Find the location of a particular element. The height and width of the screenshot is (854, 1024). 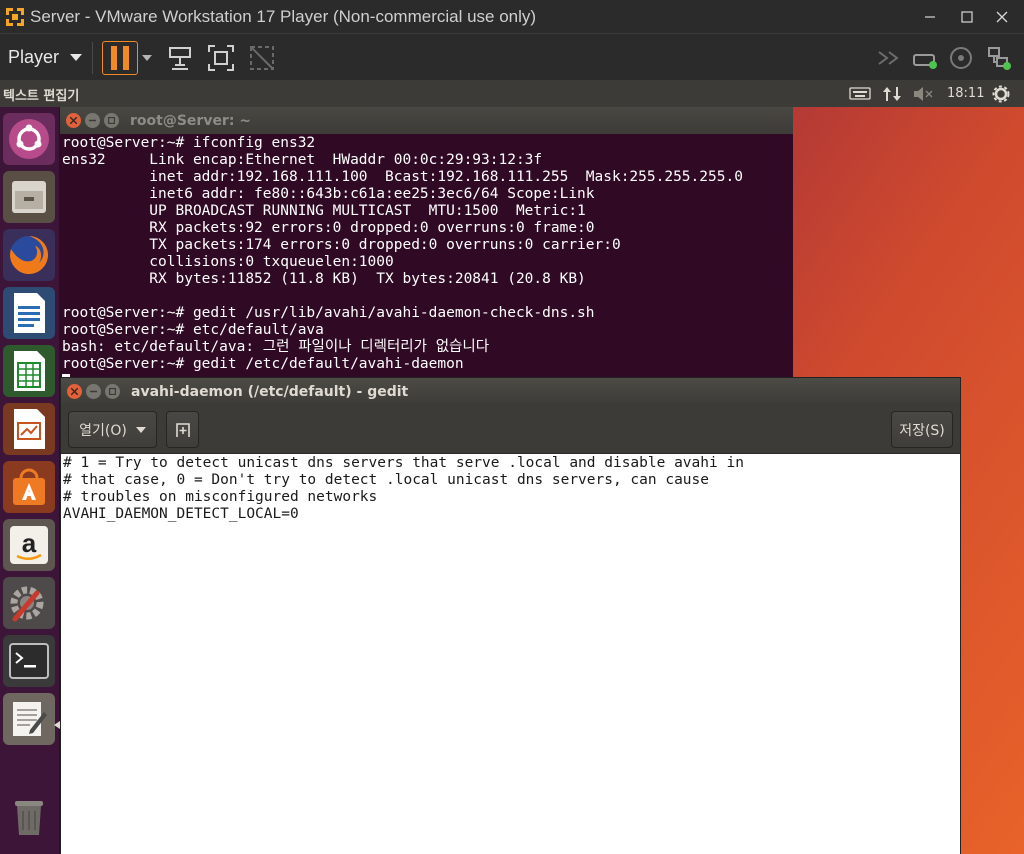

gedit-close-button is located at coordinates (74, 391).